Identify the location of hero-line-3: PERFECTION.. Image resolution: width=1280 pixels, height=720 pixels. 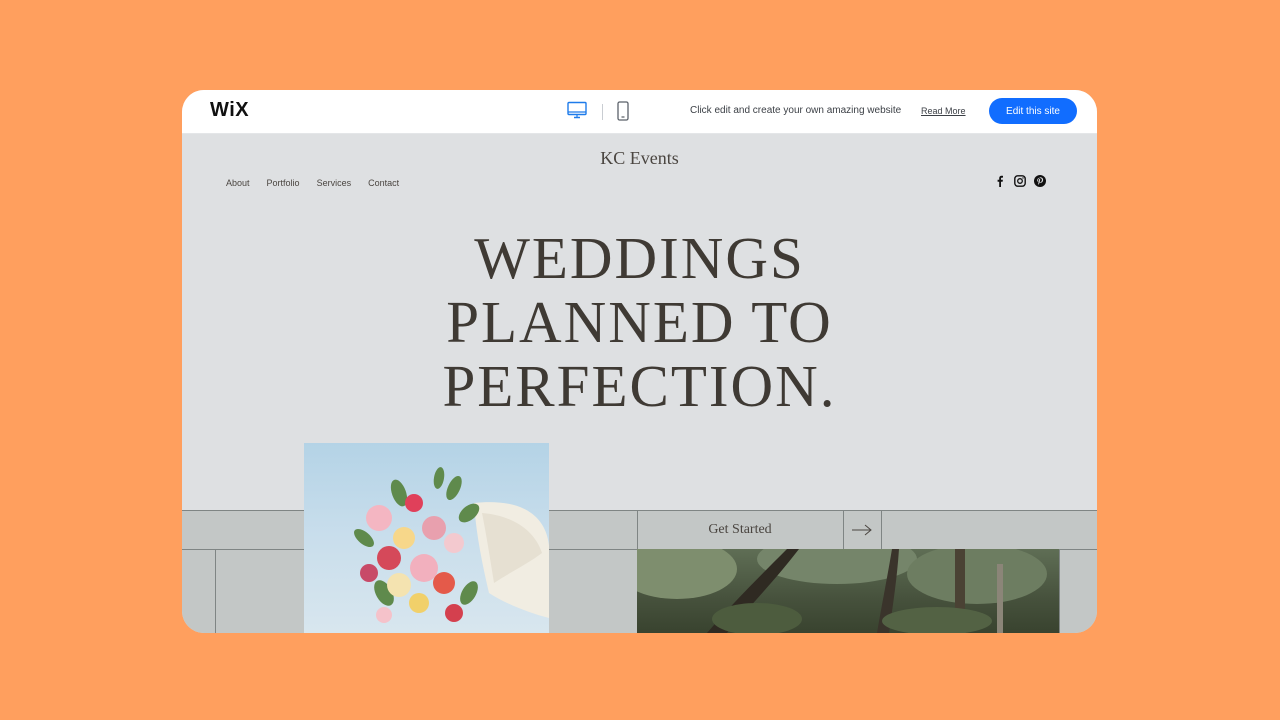
(639, 386).